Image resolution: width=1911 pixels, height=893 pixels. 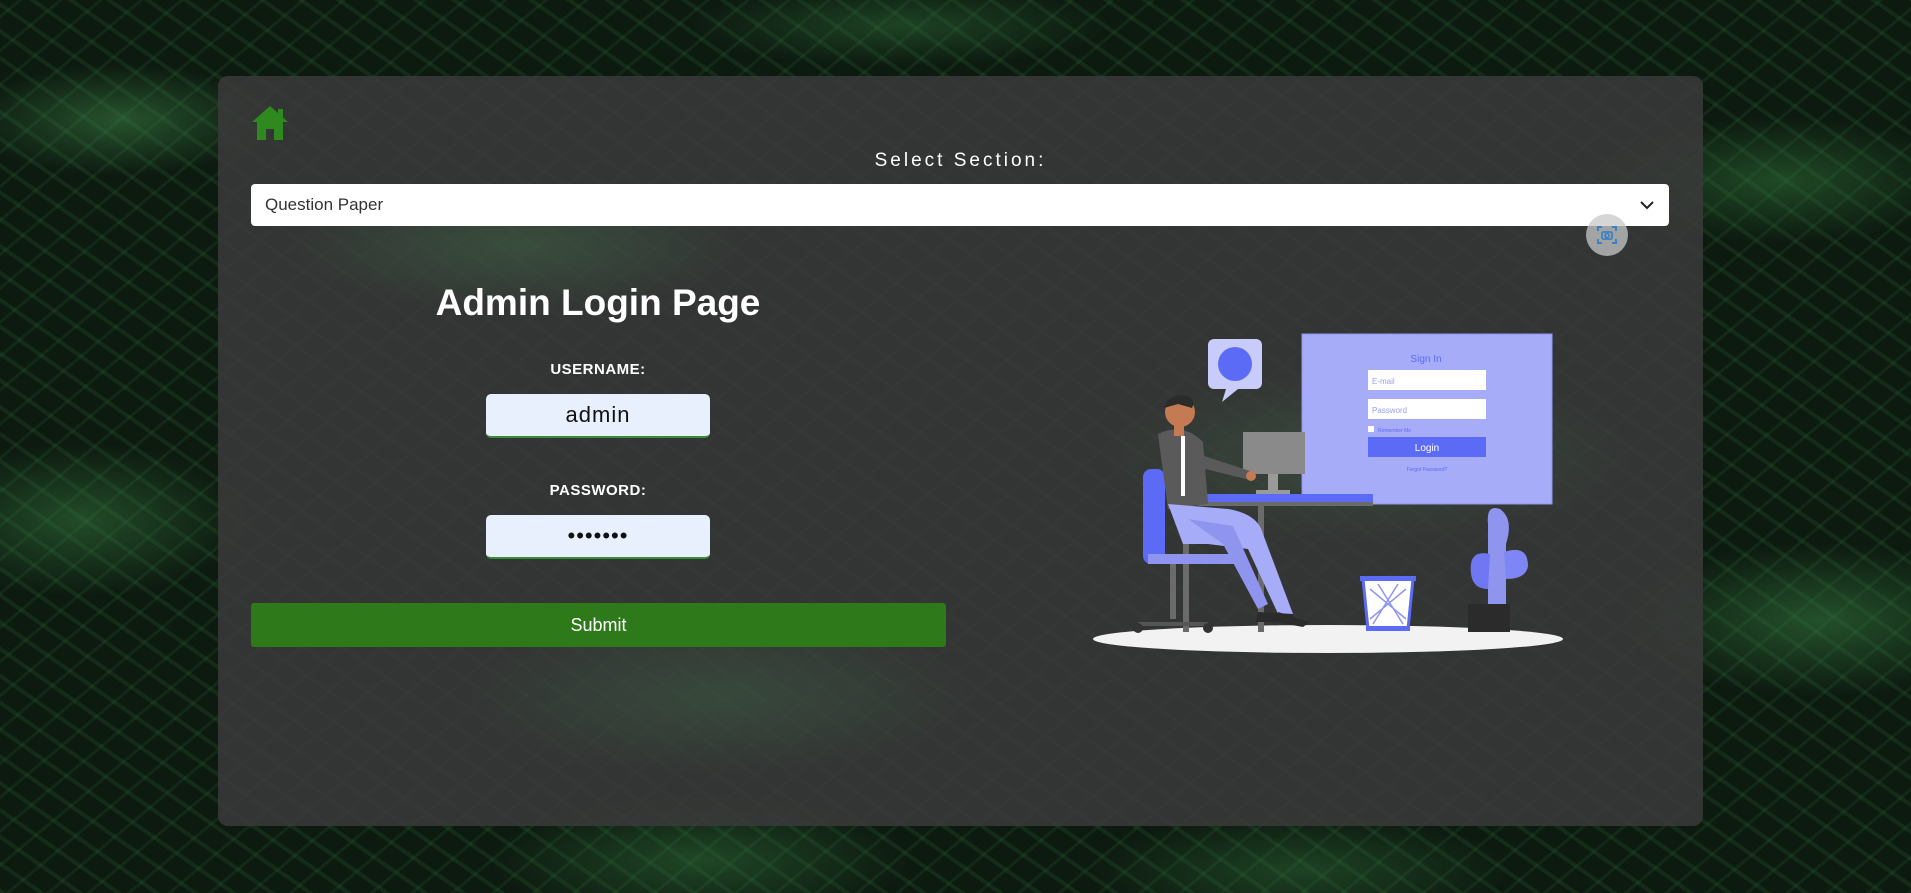 What do you see at coordinates (960, 205) in the screenshot?
I see `section-select: Question Paper` at bounding box center [960, 205].